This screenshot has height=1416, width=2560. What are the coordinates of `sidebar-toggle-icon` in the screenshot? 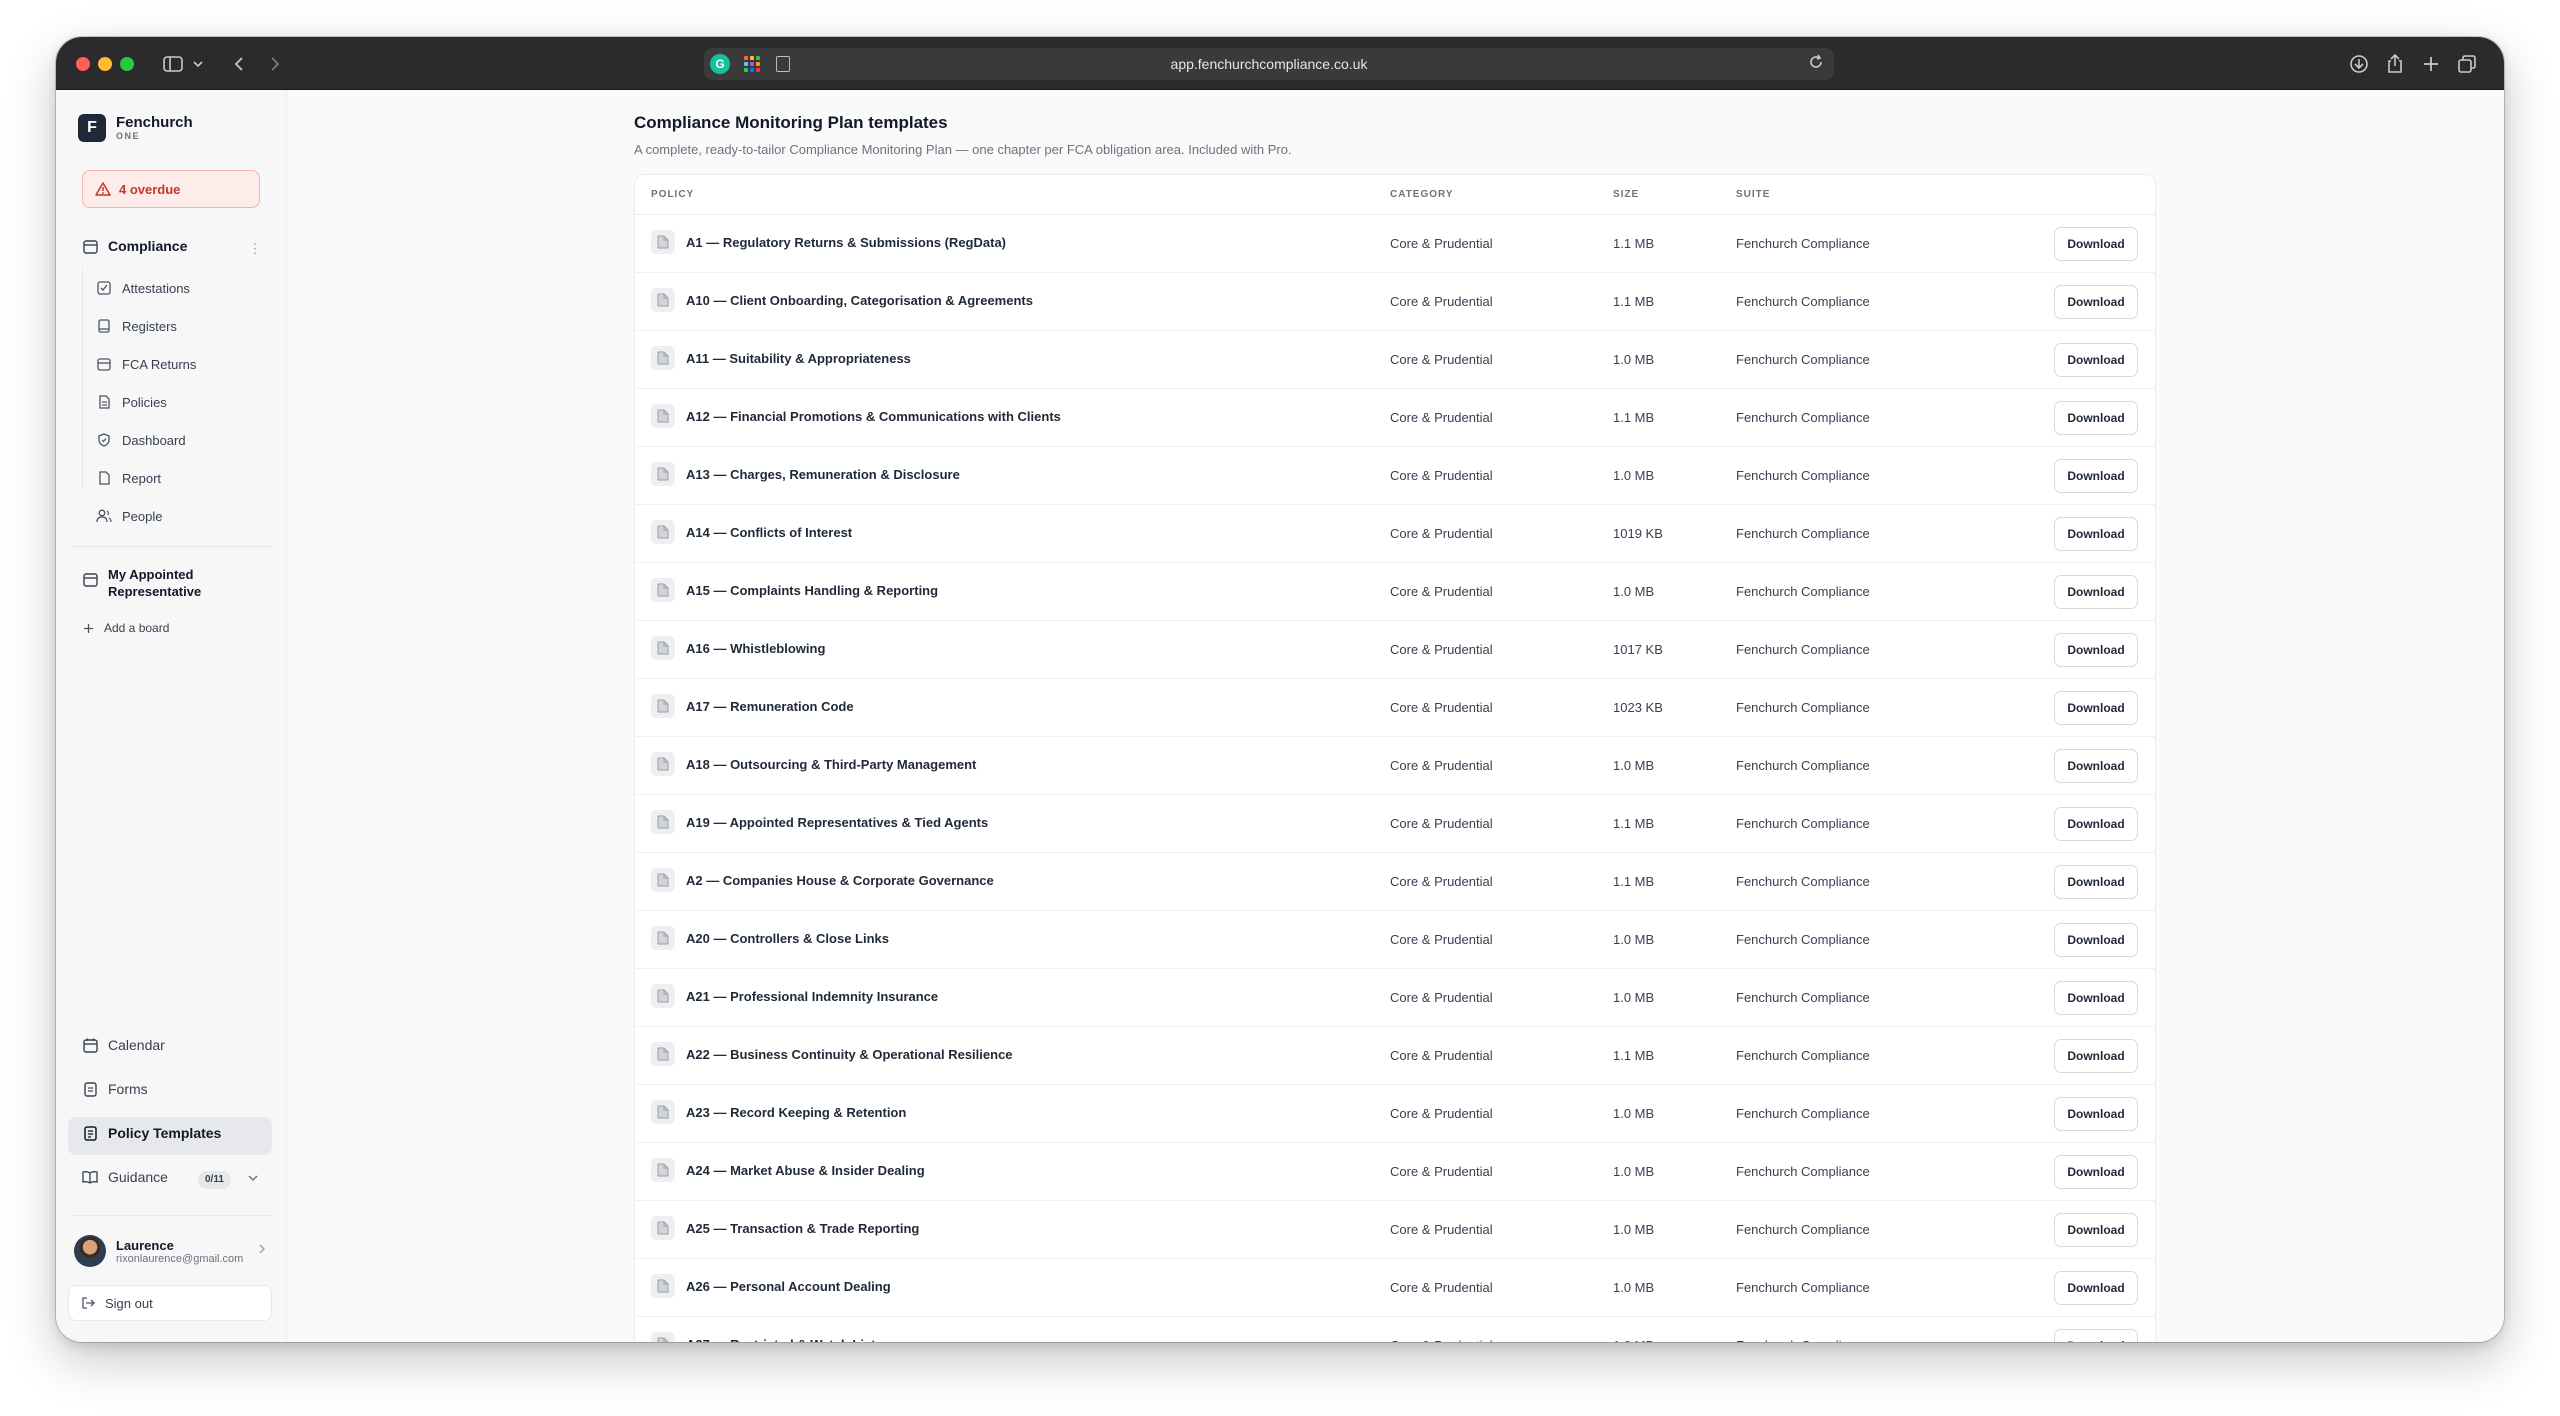 It's located at (173, 64).